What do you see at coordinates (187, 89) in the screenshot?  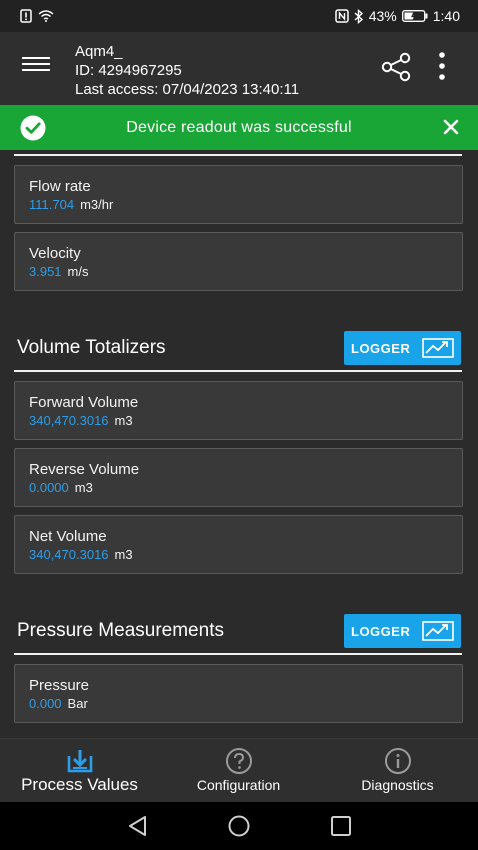 I see `last-access: Last access: 07/04/2023 13:40:11` at bounding box center [187, 89].